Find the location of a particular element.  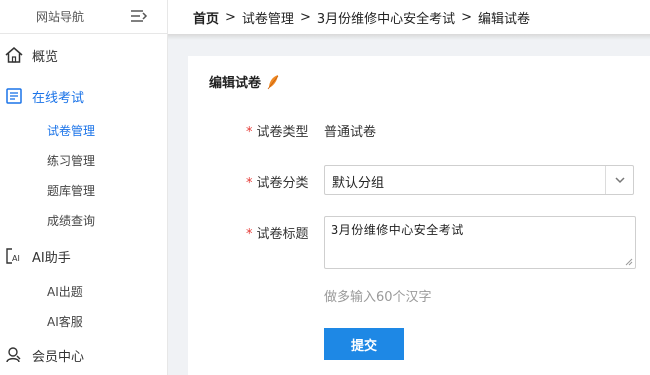

card-title-text: 编辑试卷 is located at coordinates (235, 83).